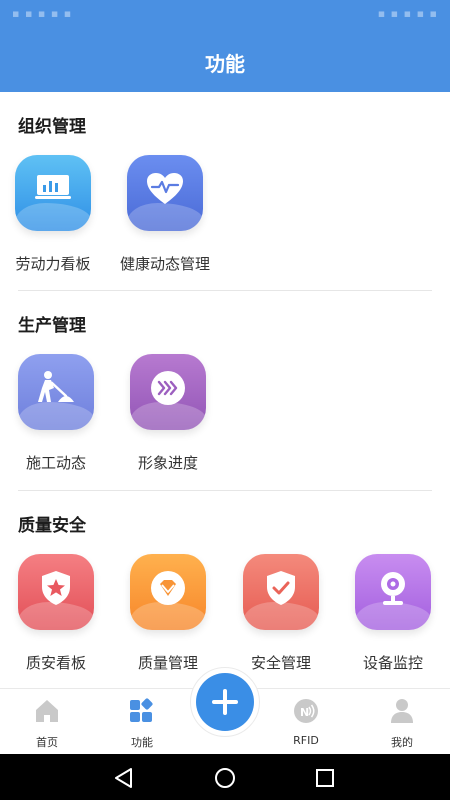 The height and width of the screenshot is (800, 450). Describe the element at coordinates (42, 13) in the screenshot. I see `status-icons-left: ▪ ▪ ▪ ▪ ▪` at that location.